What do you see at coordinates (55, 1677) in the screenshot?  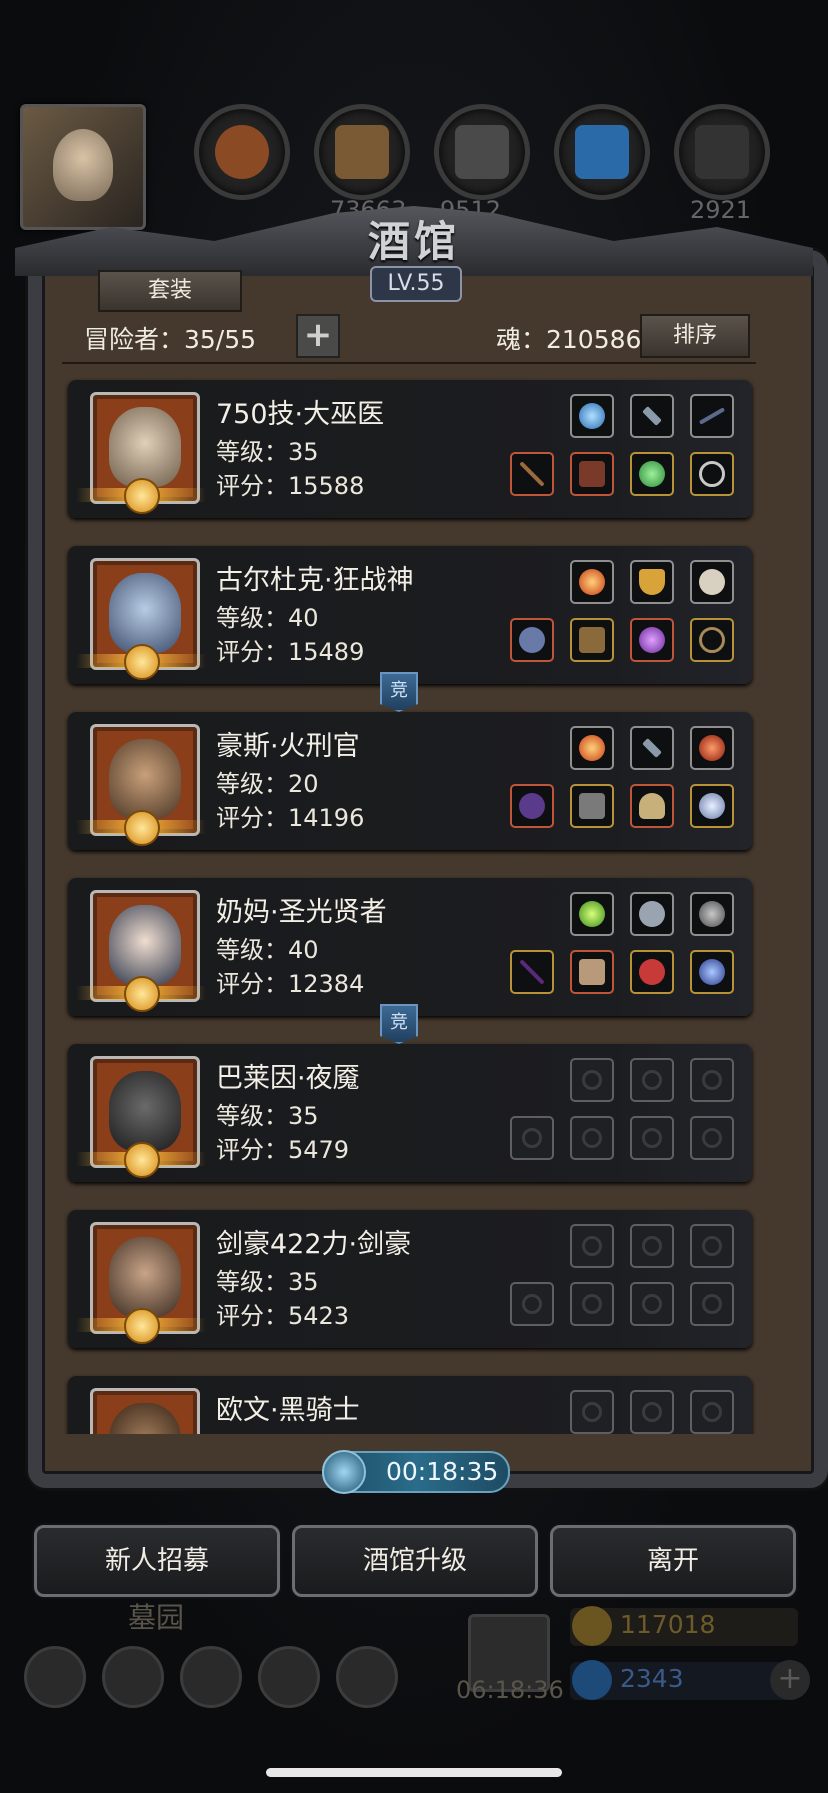 I see `settings-icon` at bounding box center [55, 1677].